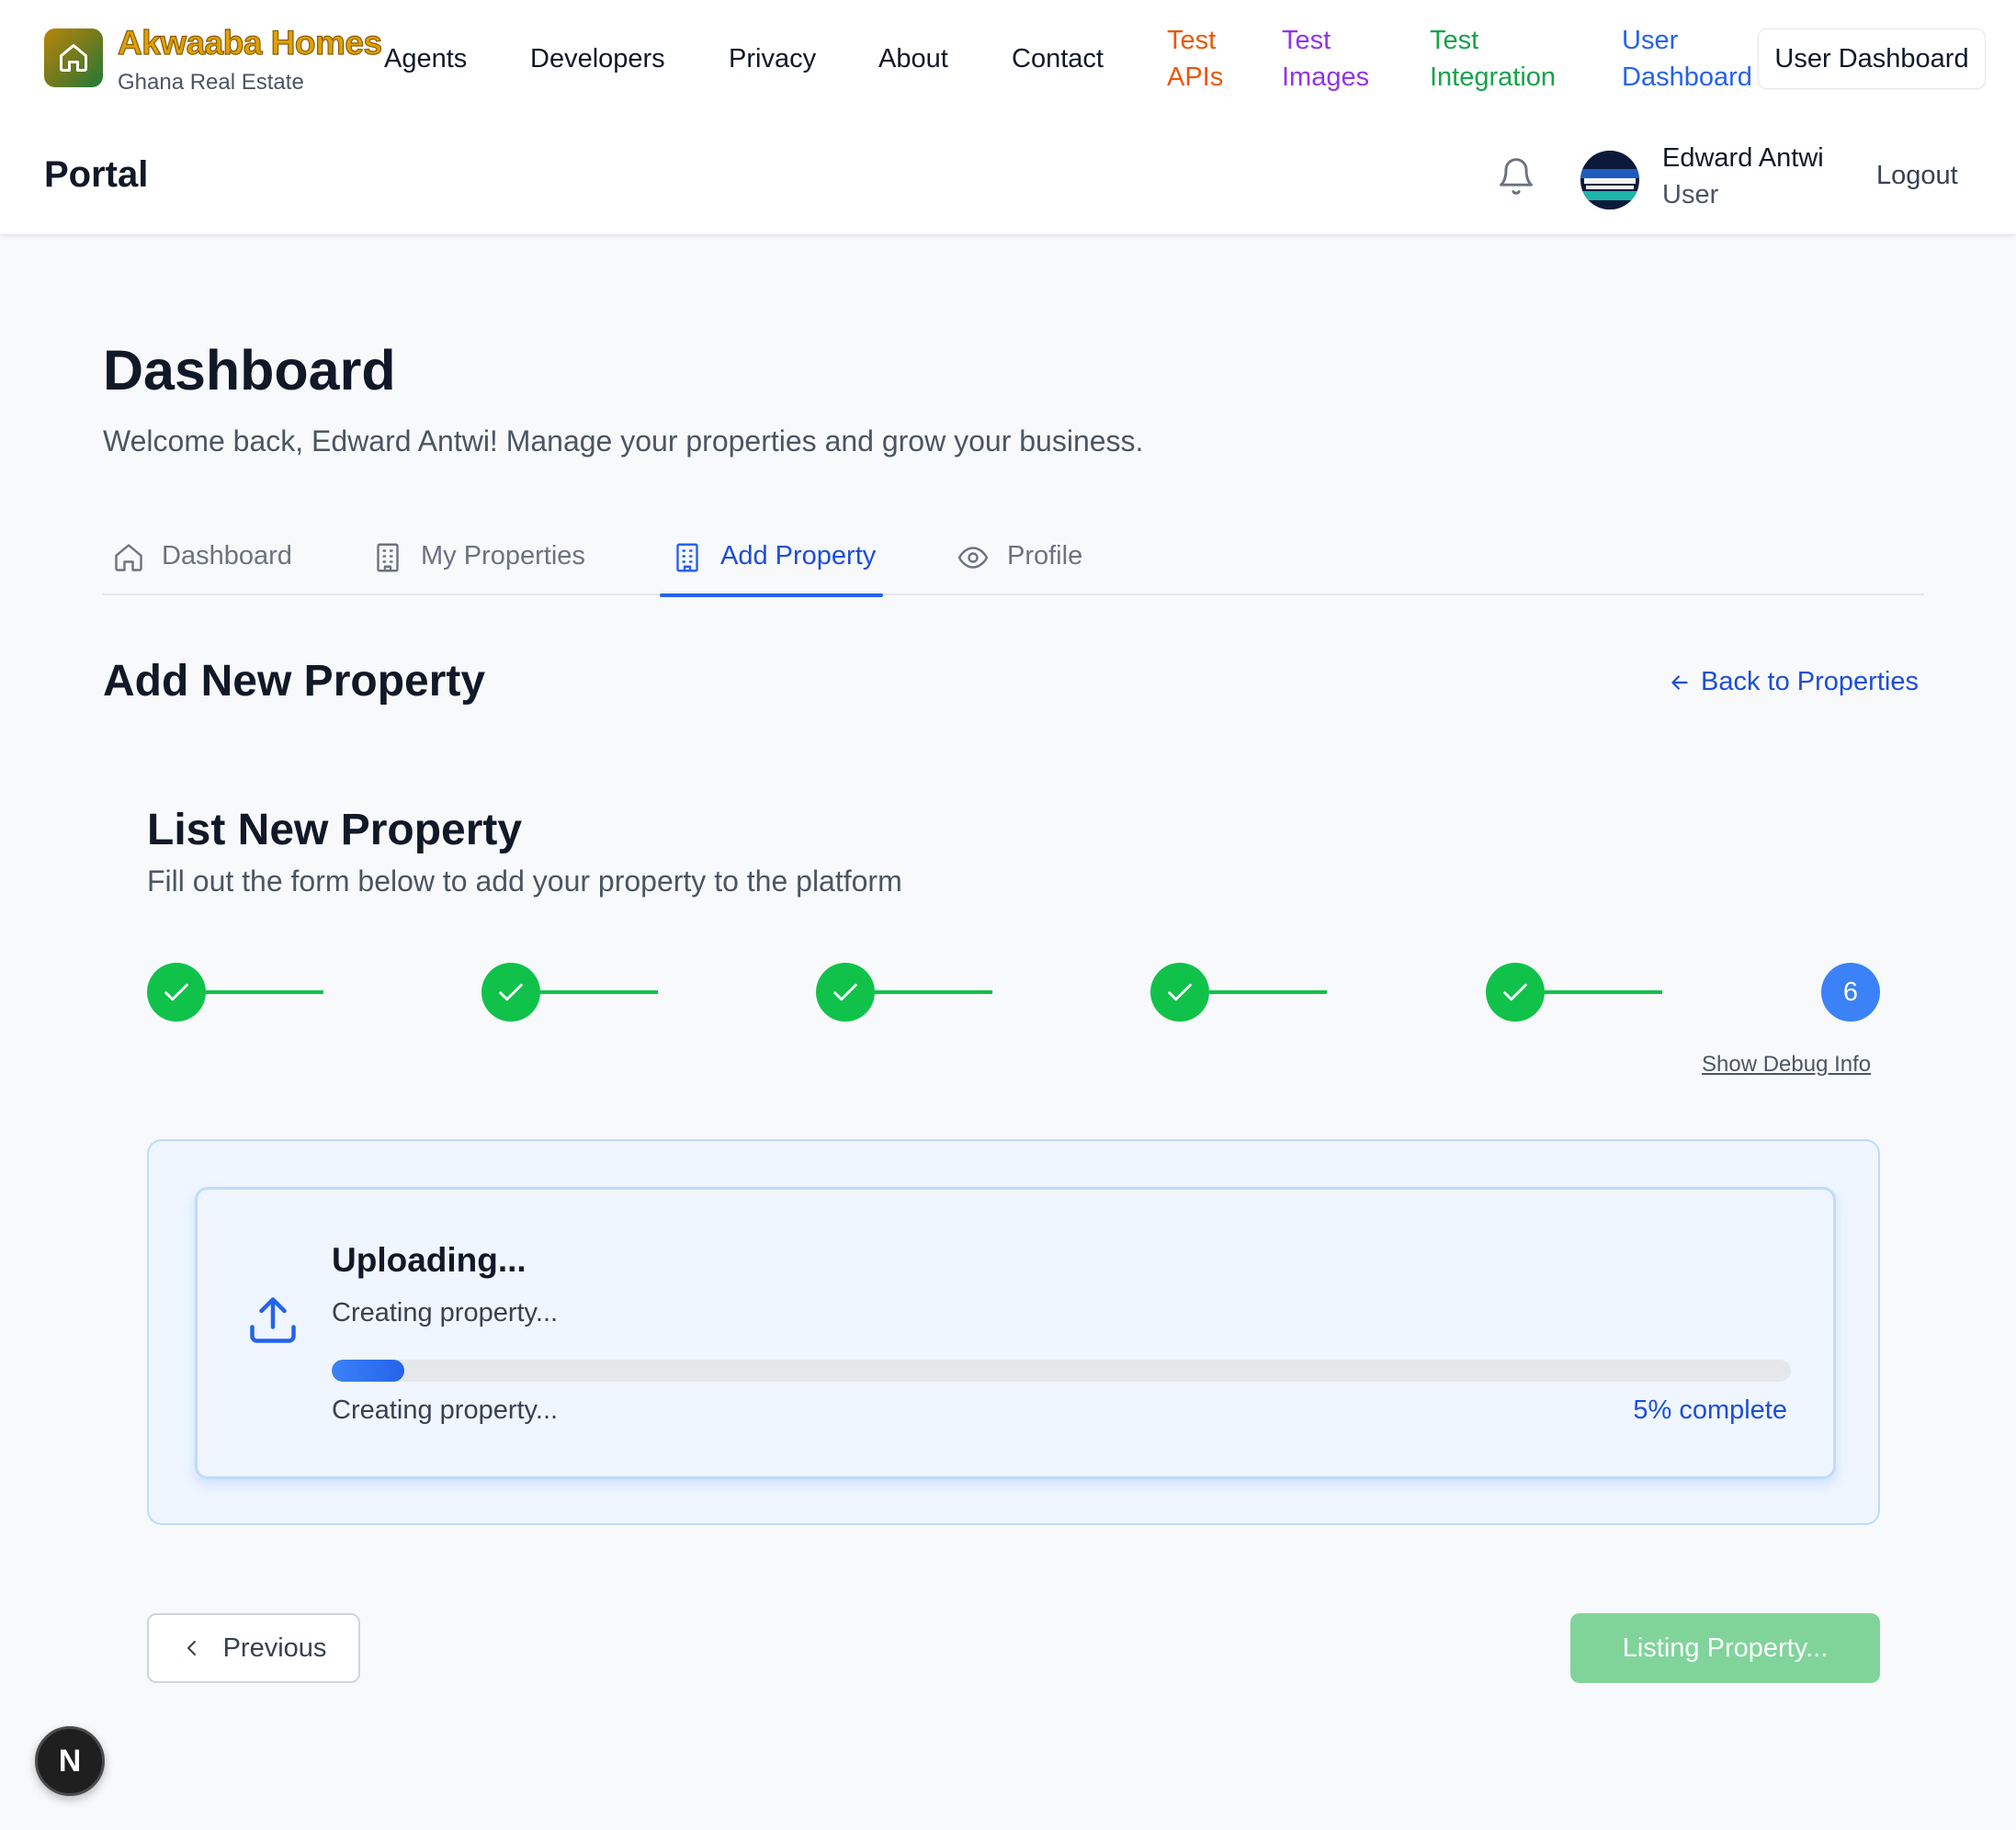  I want to click on nav-link-user-dashboard-line1: User, so click(1650, 40).